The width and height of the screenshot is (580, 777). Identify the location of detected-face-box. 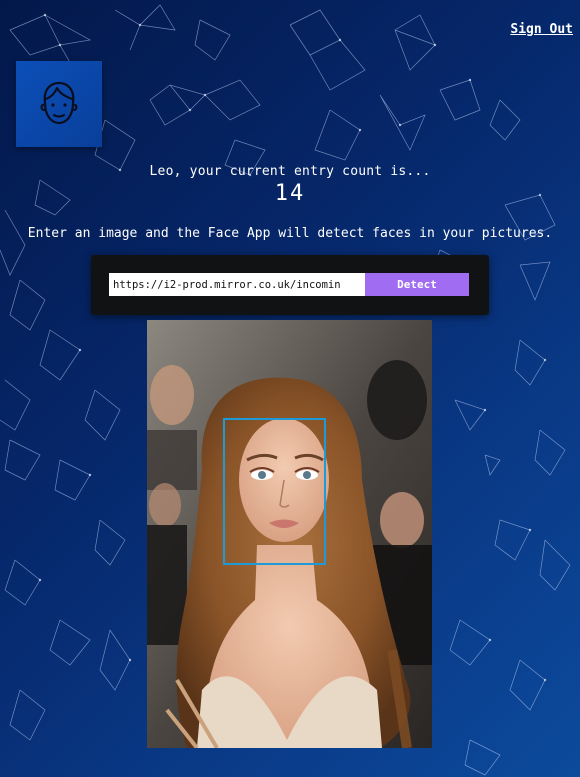
(274, 491).